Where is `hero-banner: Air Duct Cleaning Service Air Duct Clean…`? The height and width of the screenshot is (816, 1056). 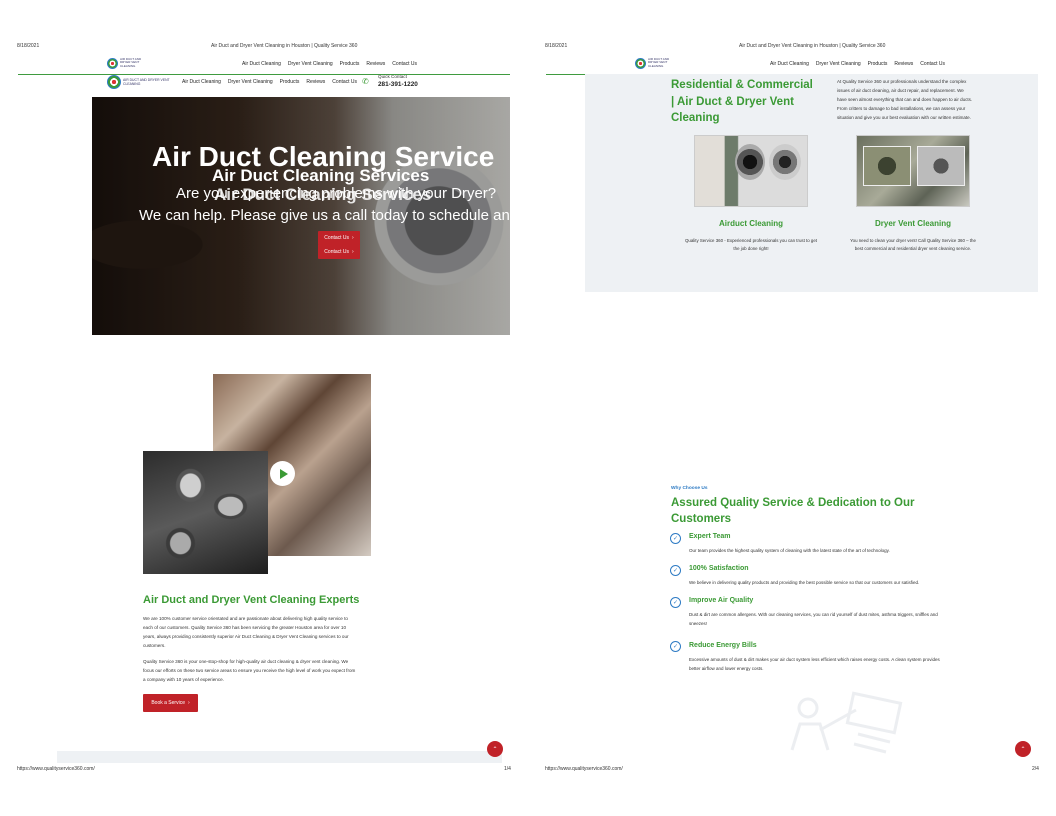 hero-banner: Air Duct Cleaning Service Air Duct Clean… is located at coordinates (301, 216).